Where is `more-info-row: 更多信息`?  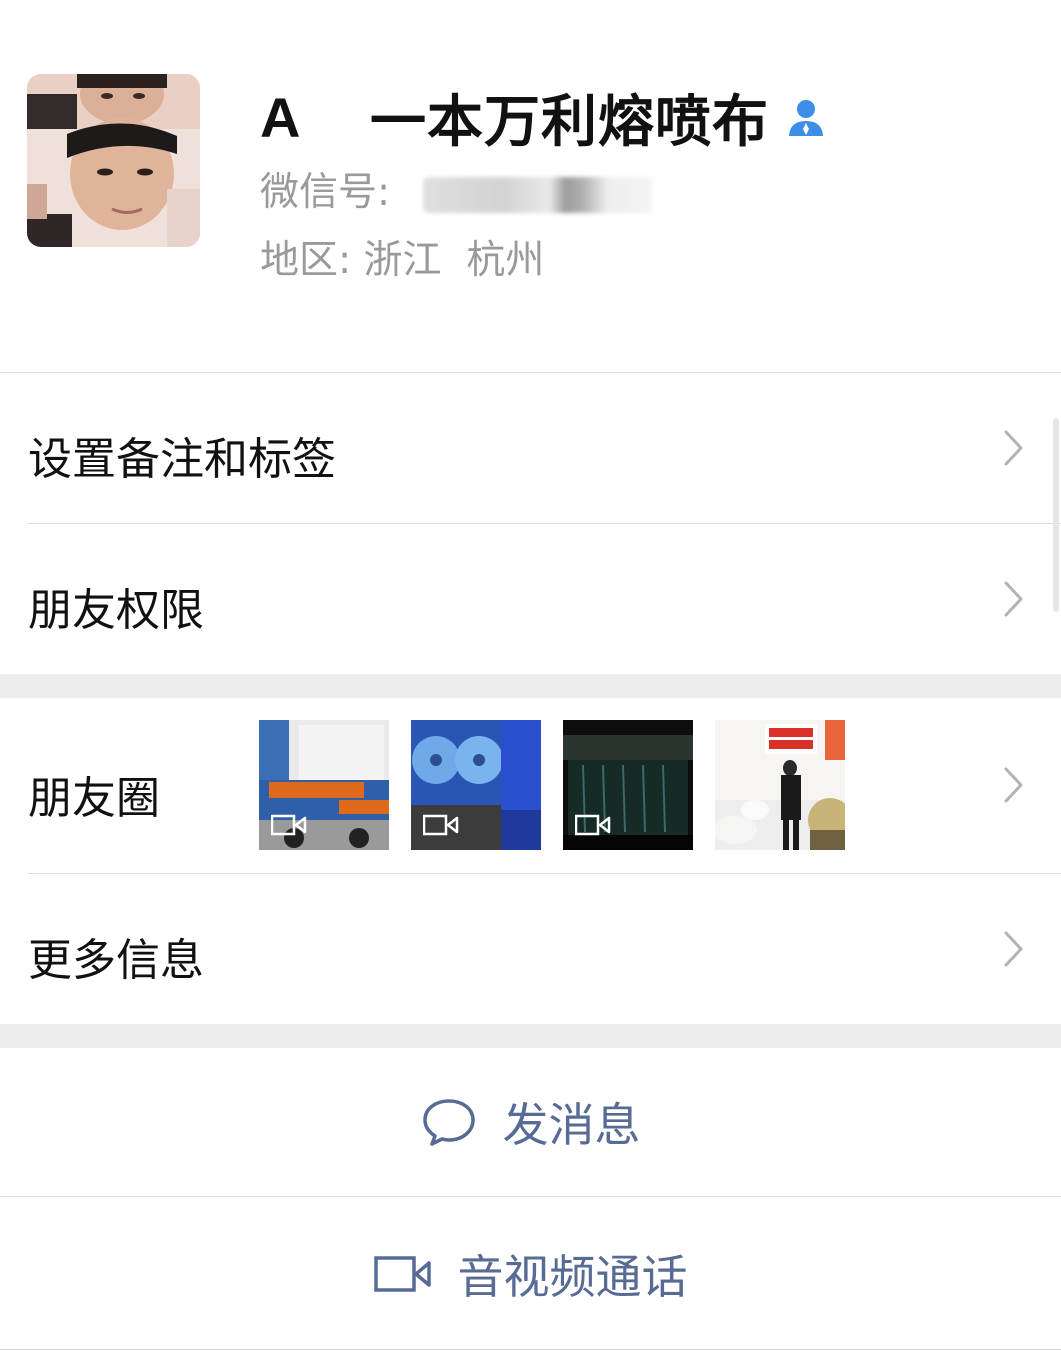
more-info-row: 更多信息 is located at coordinates (530, 949).